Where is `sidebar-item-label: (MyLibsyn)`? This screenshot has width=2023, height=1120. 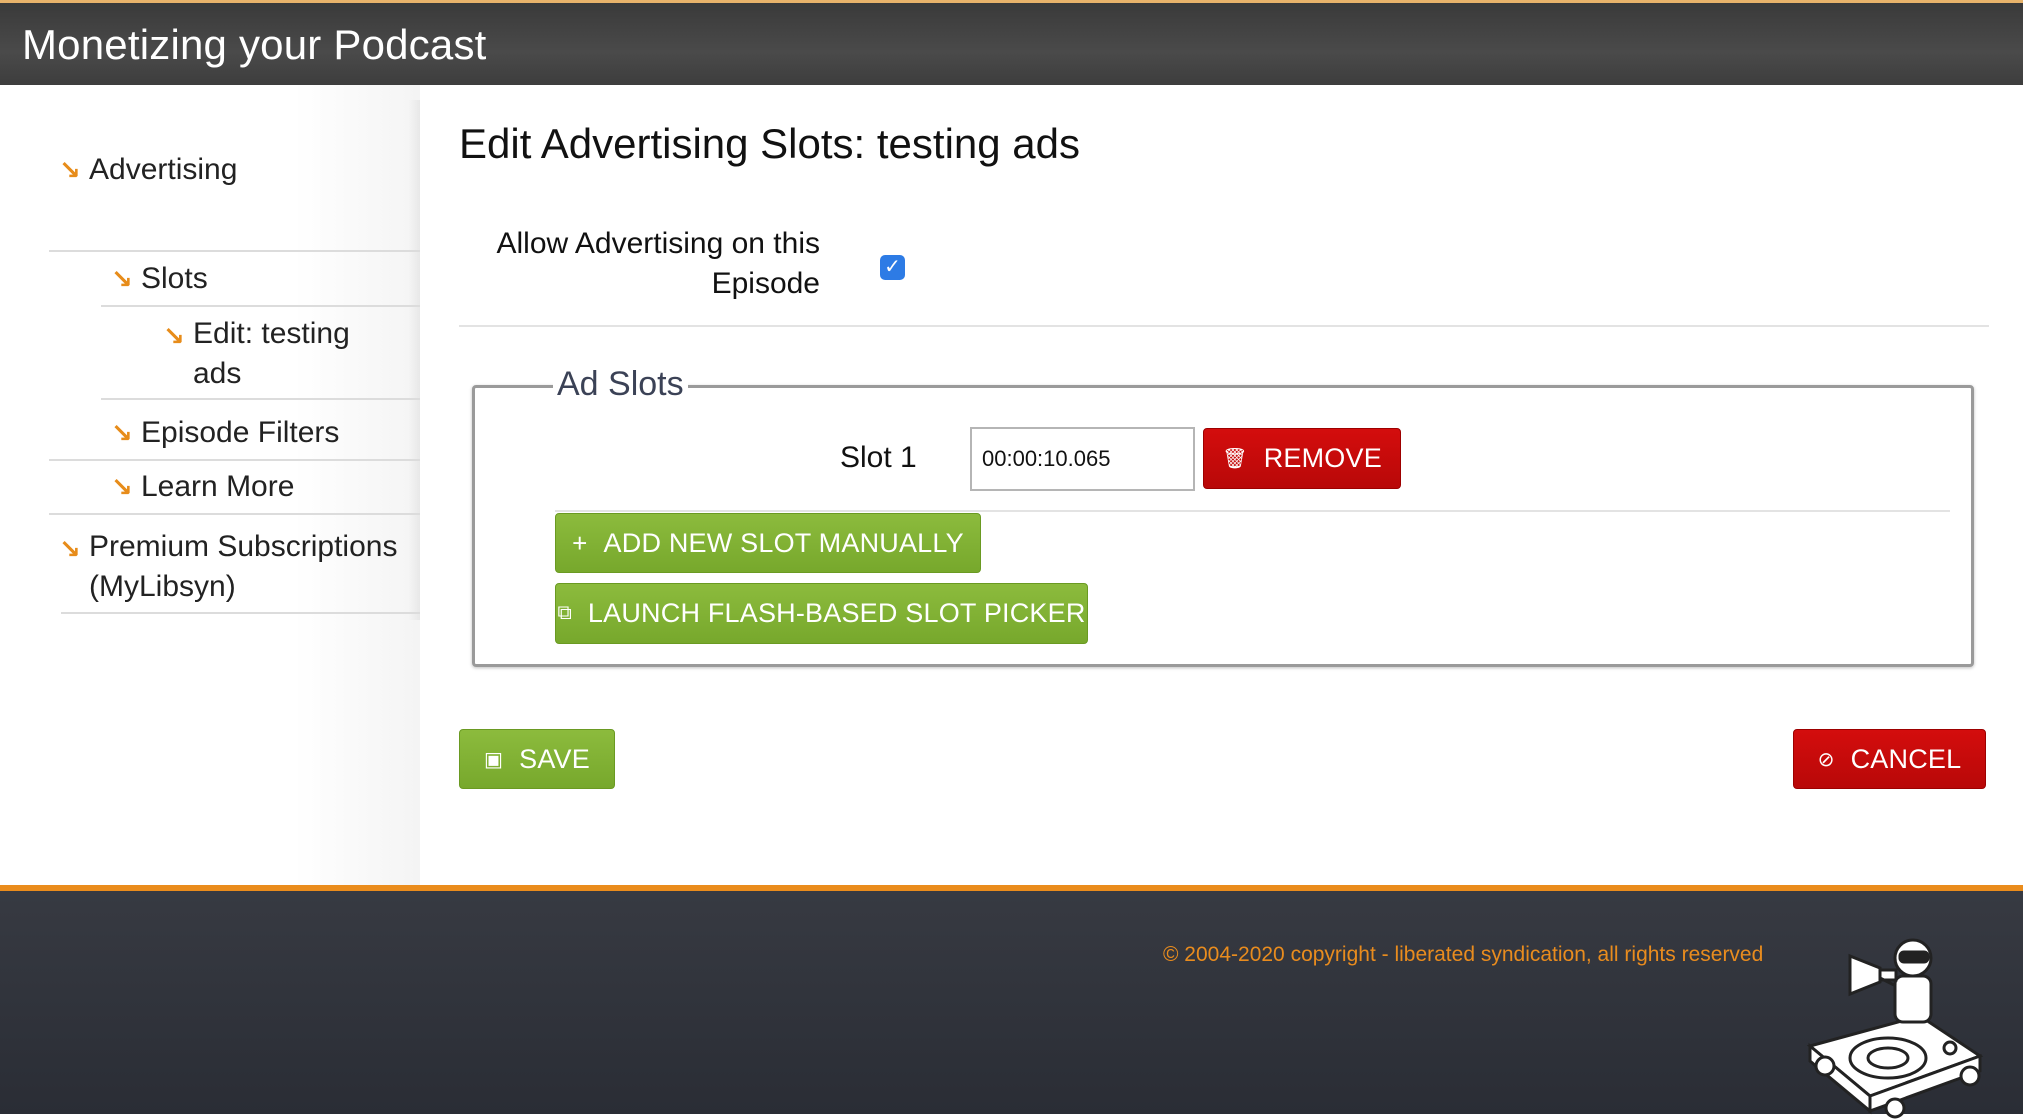
sidebar-item-label: (MyLibsyn) is located at coordinates (162, 586).